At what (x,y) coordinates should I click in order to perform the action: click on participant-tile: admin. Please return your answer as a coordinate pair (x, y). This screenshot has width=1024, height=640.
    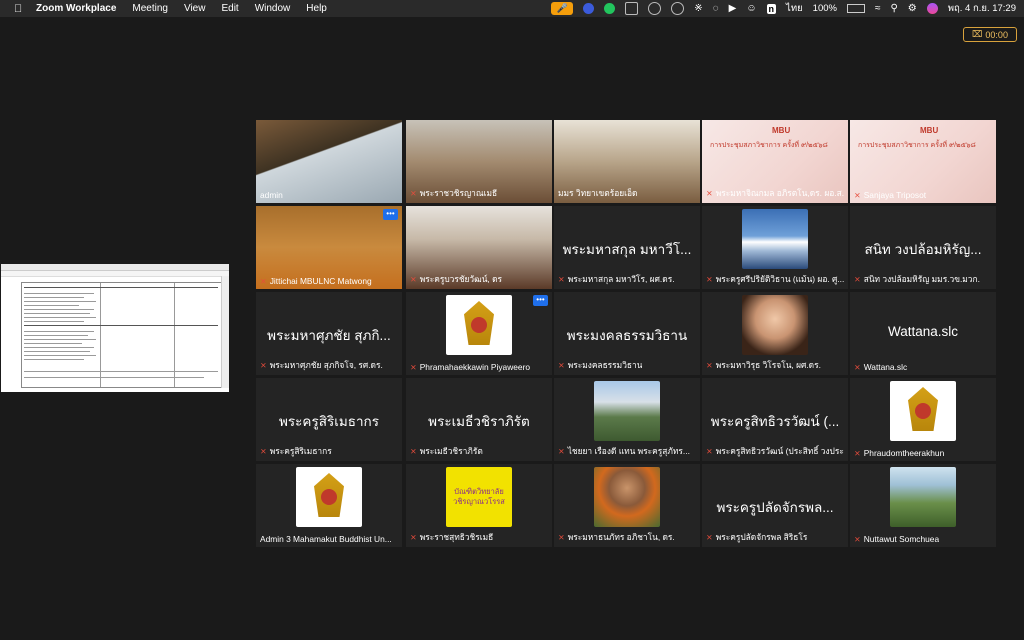
    Looking at the image, I should click on (329, 161).